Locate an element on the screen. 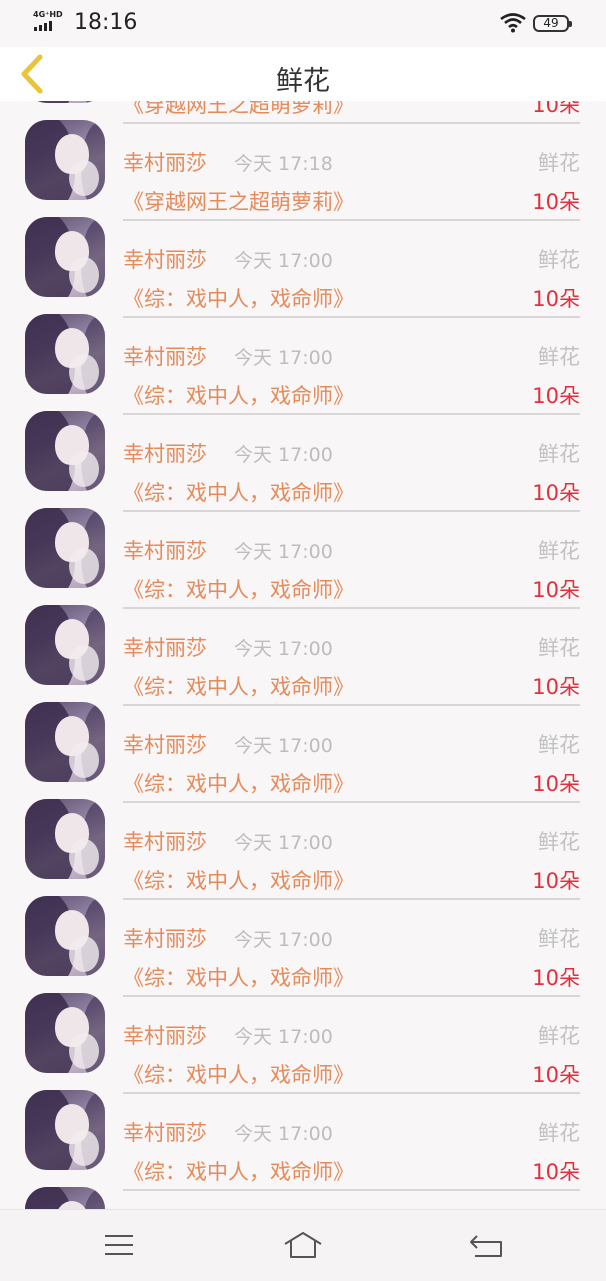  wifi-icon is located at coordinates (513, 23).